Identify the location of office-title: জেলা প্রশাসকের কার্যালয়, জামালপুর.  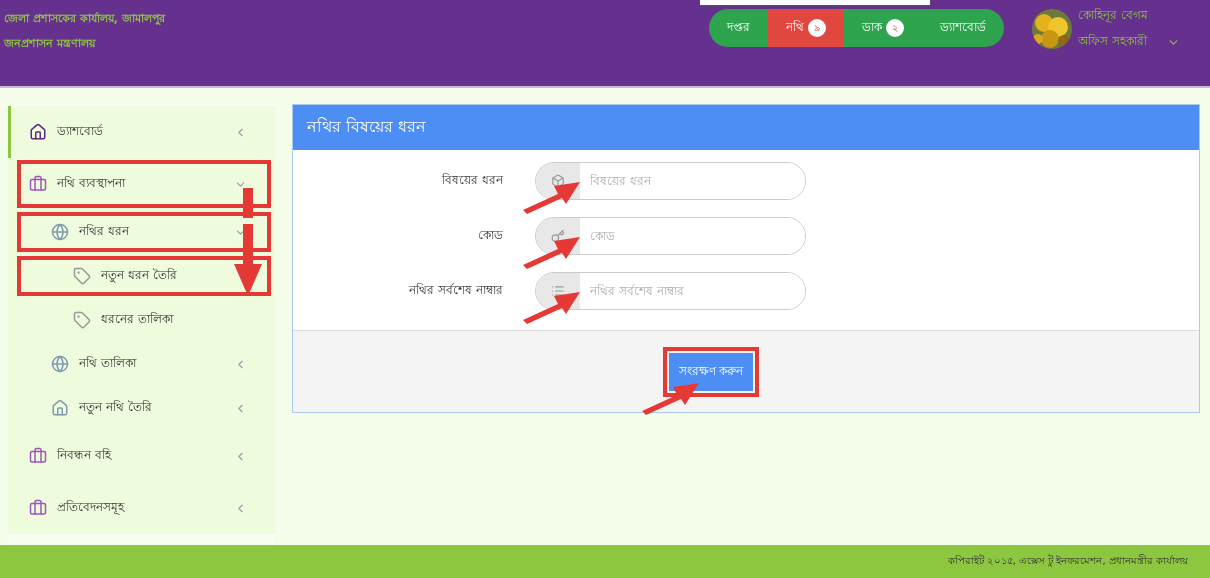
(84, 19).